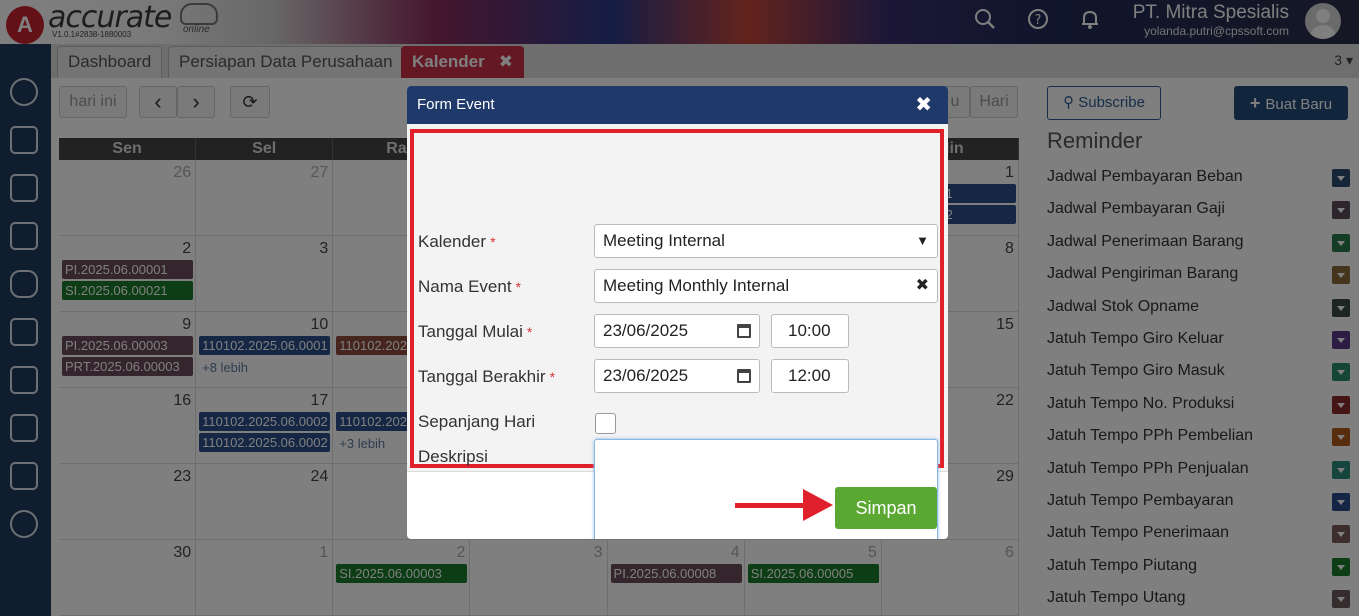 The width and height of the screenshot is (1359, 616). Describe the element at coordinates (770, 505) in the screenshot. I see `annotation-arrow-line` at that location.